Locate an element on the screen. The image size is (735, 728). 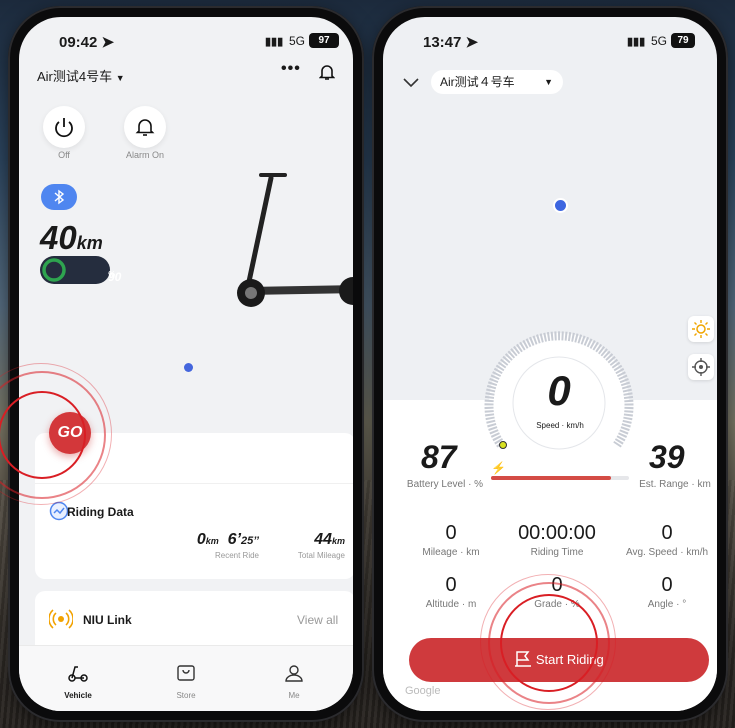
power-button is located at coordinates (64, 127).